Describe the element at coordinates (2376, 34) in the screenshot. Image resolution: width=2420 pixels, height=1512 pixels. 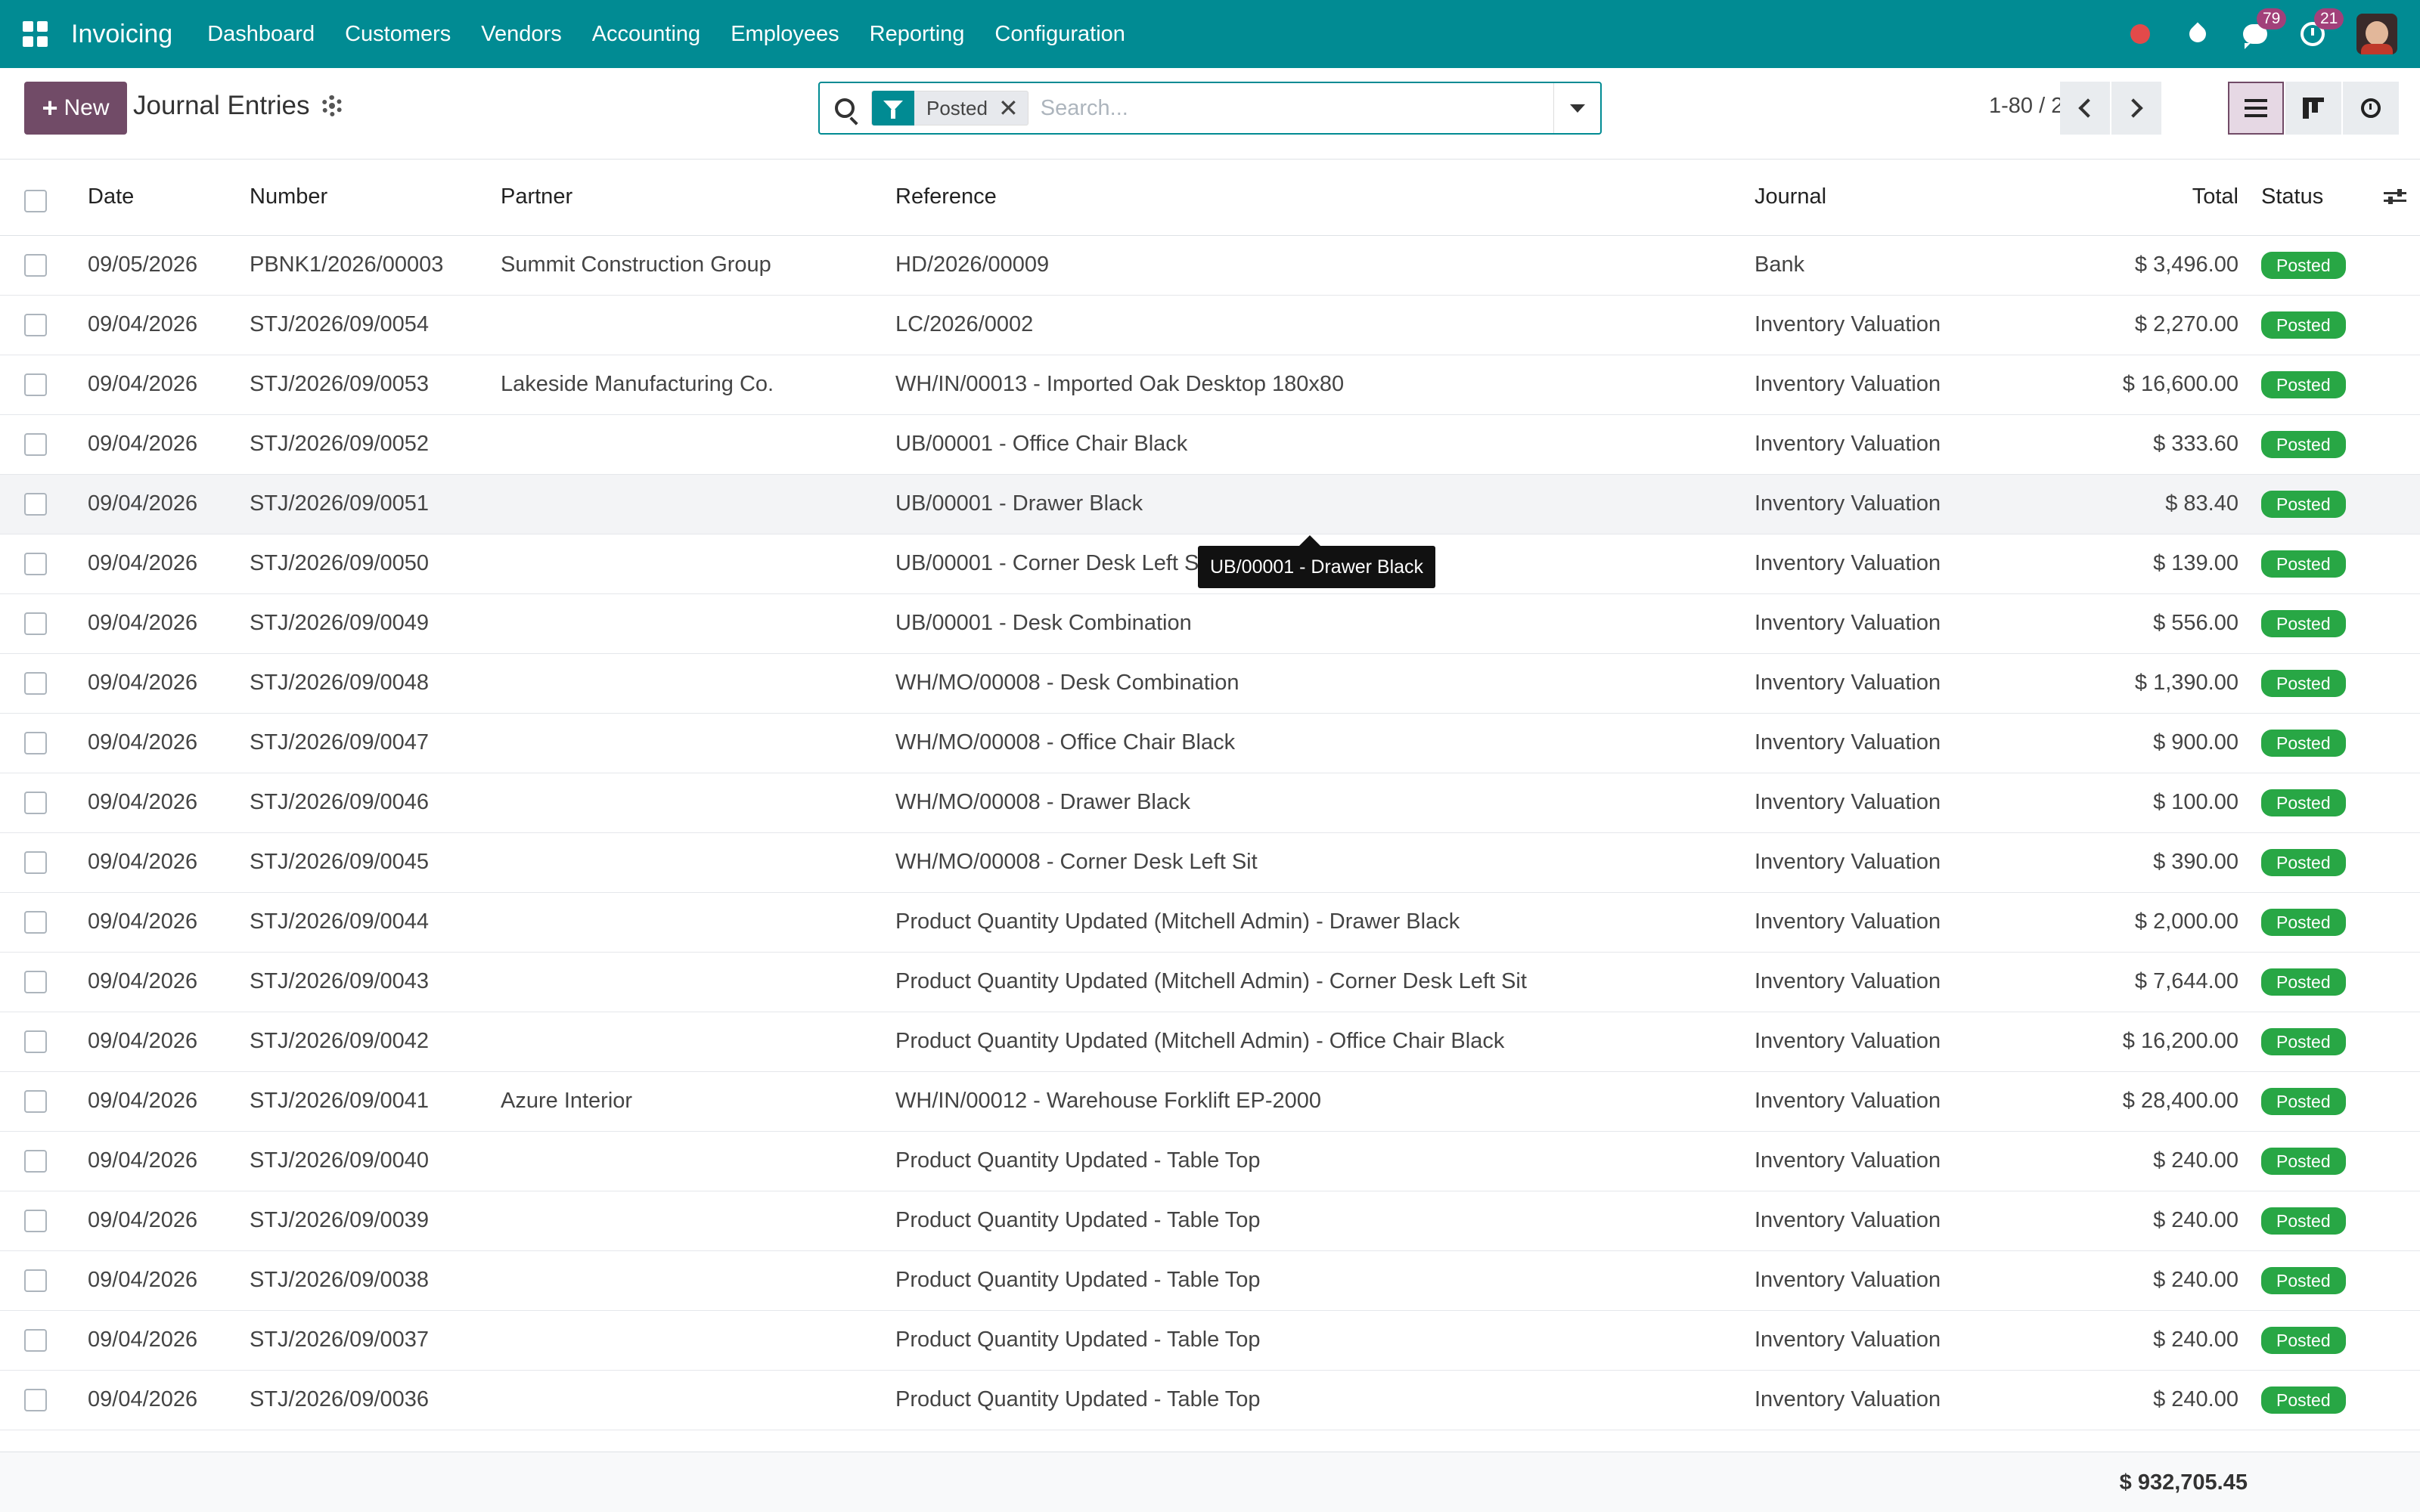
I see `avatar` at that location.